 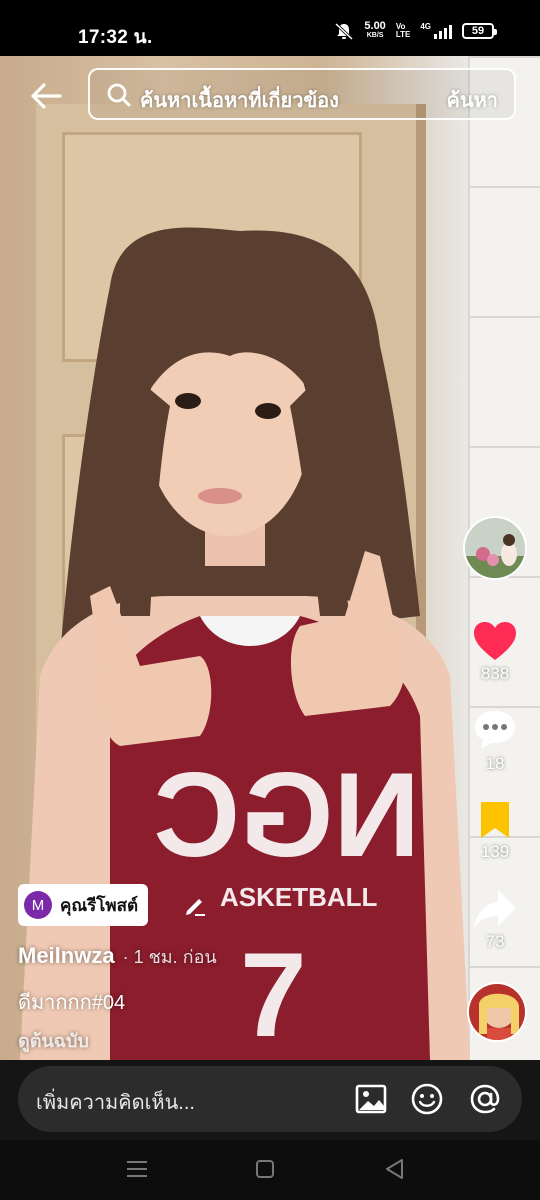 I want to click on home-square-icon, so click(x=265, y=1169).